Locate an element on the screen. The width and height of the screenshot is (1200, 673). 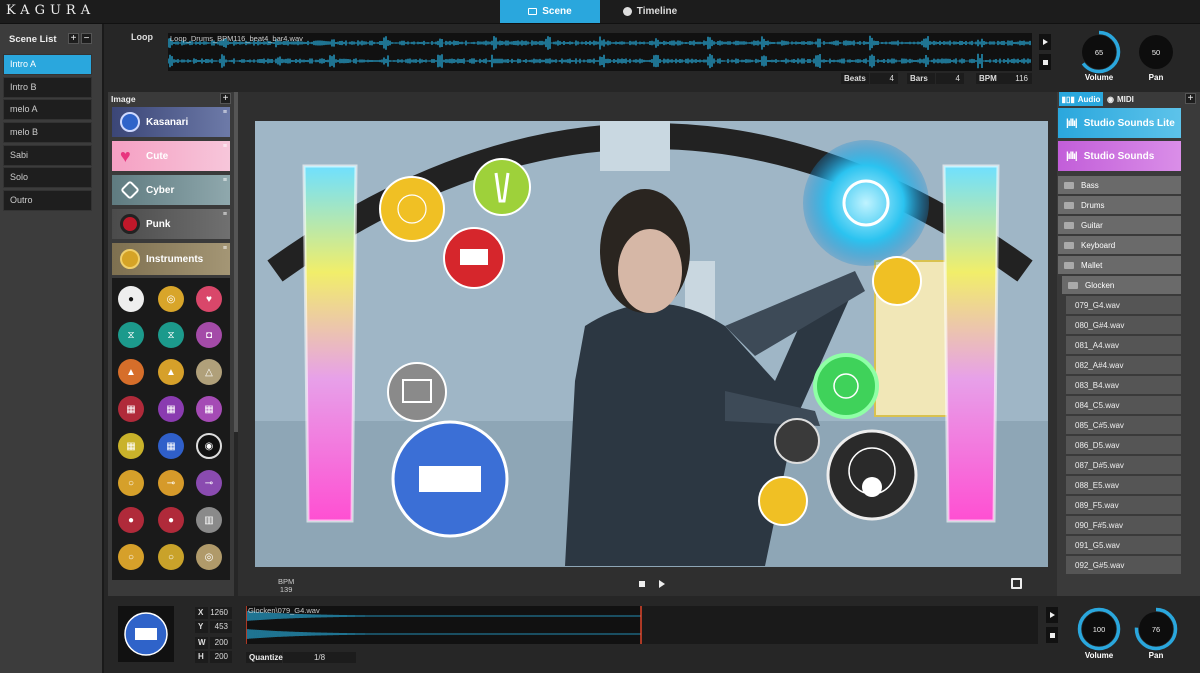
wav-file-item: 088_E5.wav is located at coordinates (1123, 485).